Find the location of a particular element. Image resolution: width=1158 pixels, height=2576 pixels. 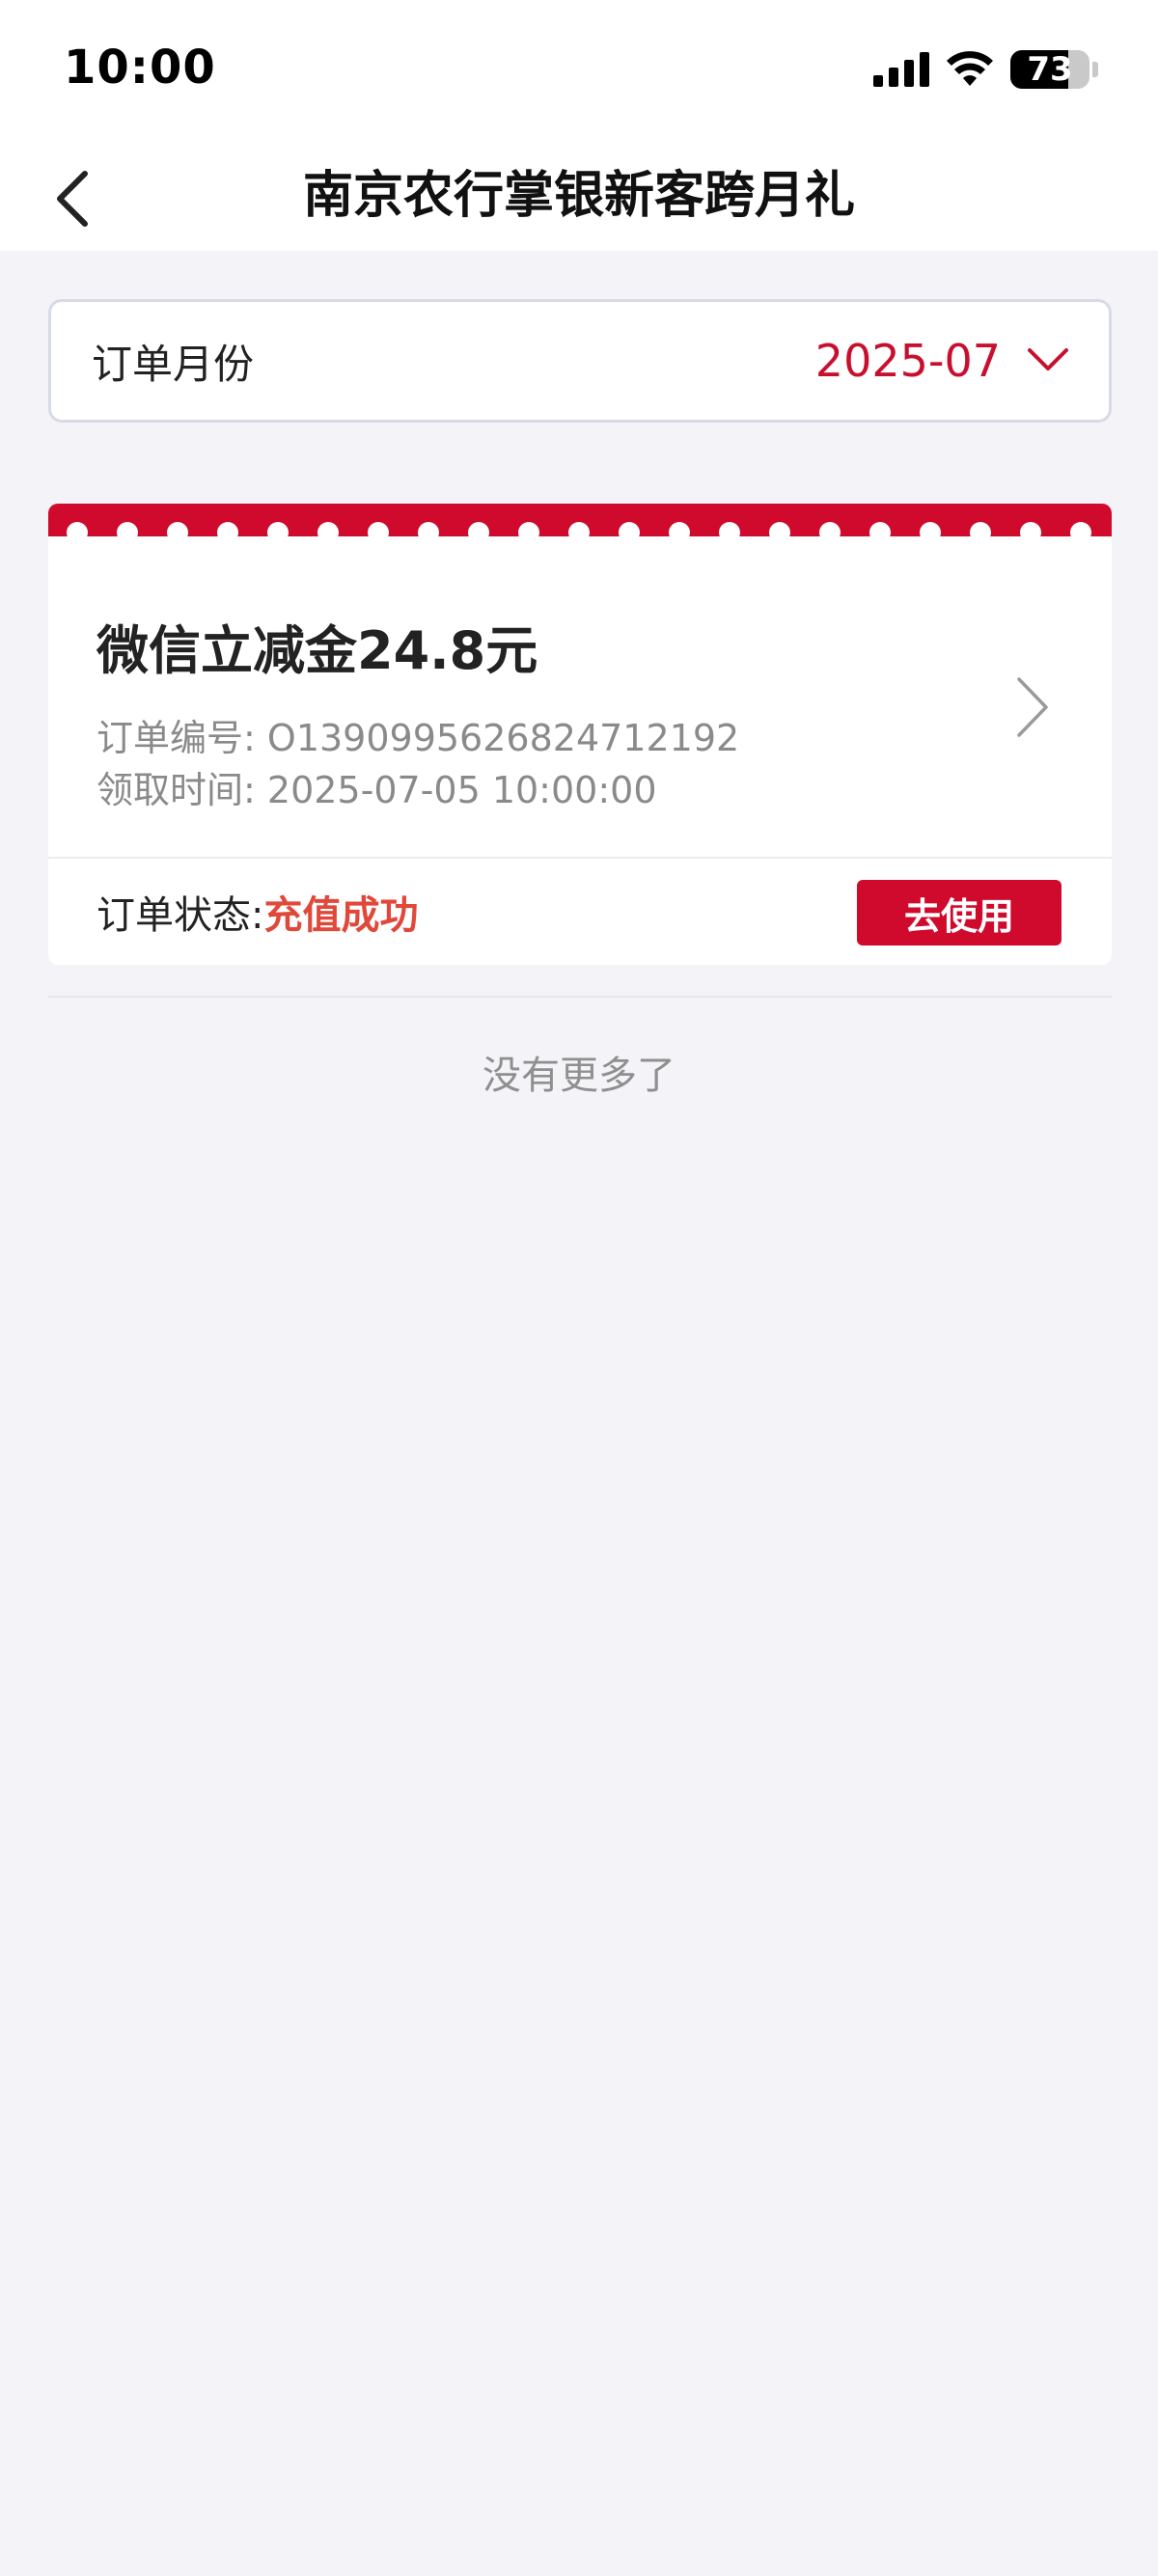

battery-level: 73 is located at coordinates (1050, 69).